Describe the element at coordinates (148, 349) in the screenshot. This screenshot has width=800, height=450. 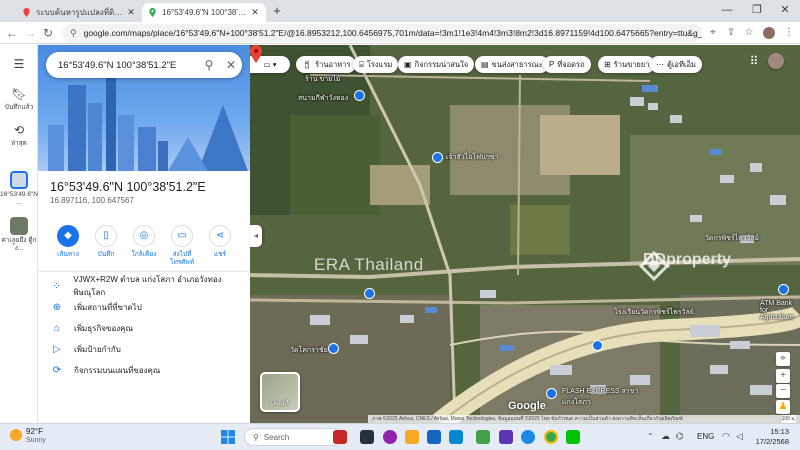
I see `add-label-row: ▷ เพิ่มป้ายกำกับ` at that location.